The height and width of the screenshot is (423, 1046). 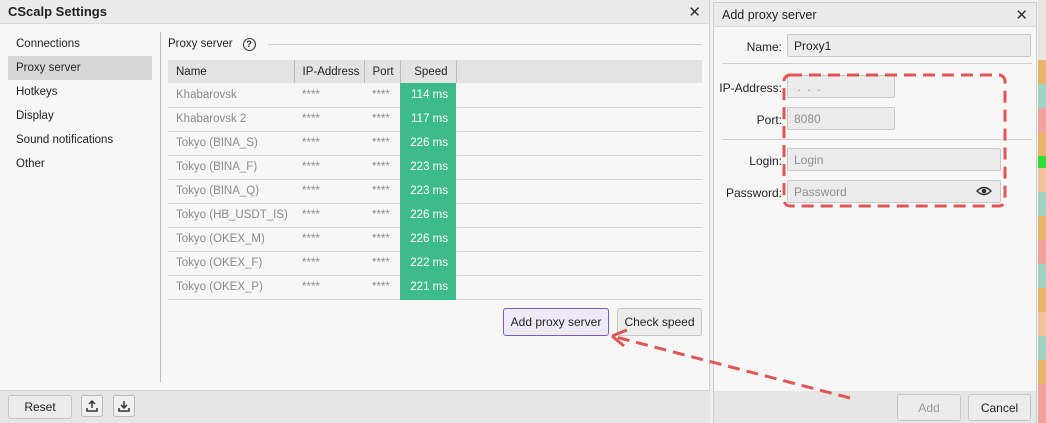 What do you see at coordinates (355, 406) in the screenshot?
I see `settings-footer: Reset` at bounding box center [355, 406].